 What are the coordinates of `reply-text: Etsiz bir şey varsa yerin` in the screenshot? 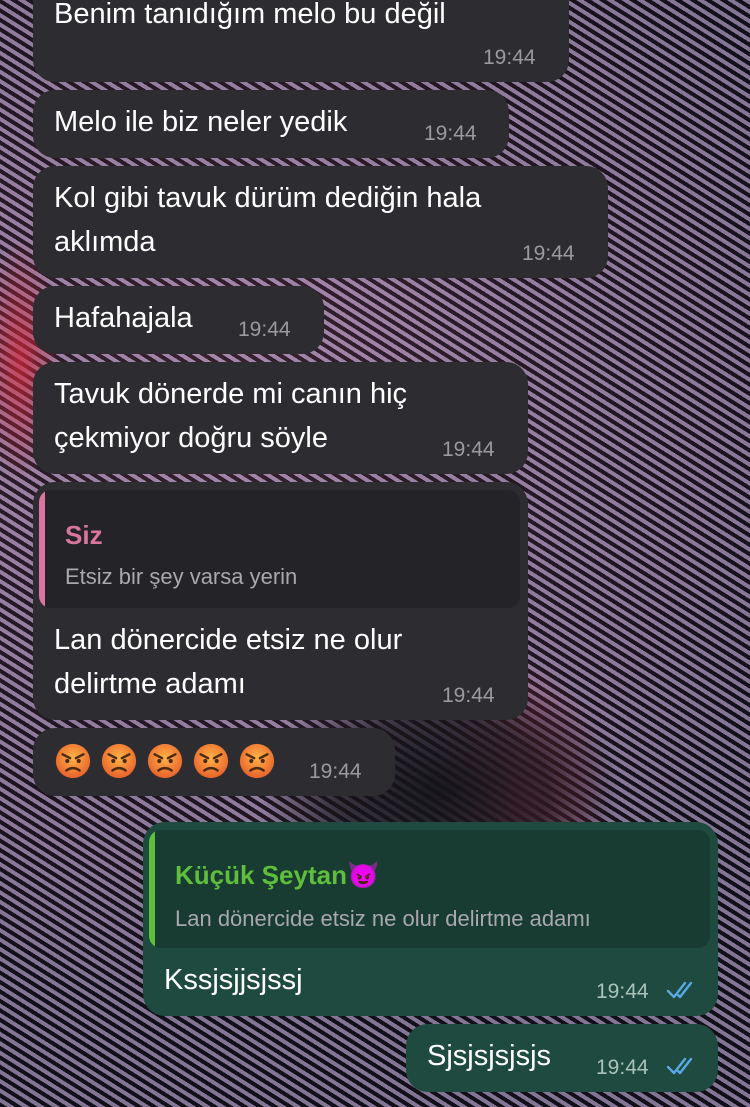 It's located at (181, 576).